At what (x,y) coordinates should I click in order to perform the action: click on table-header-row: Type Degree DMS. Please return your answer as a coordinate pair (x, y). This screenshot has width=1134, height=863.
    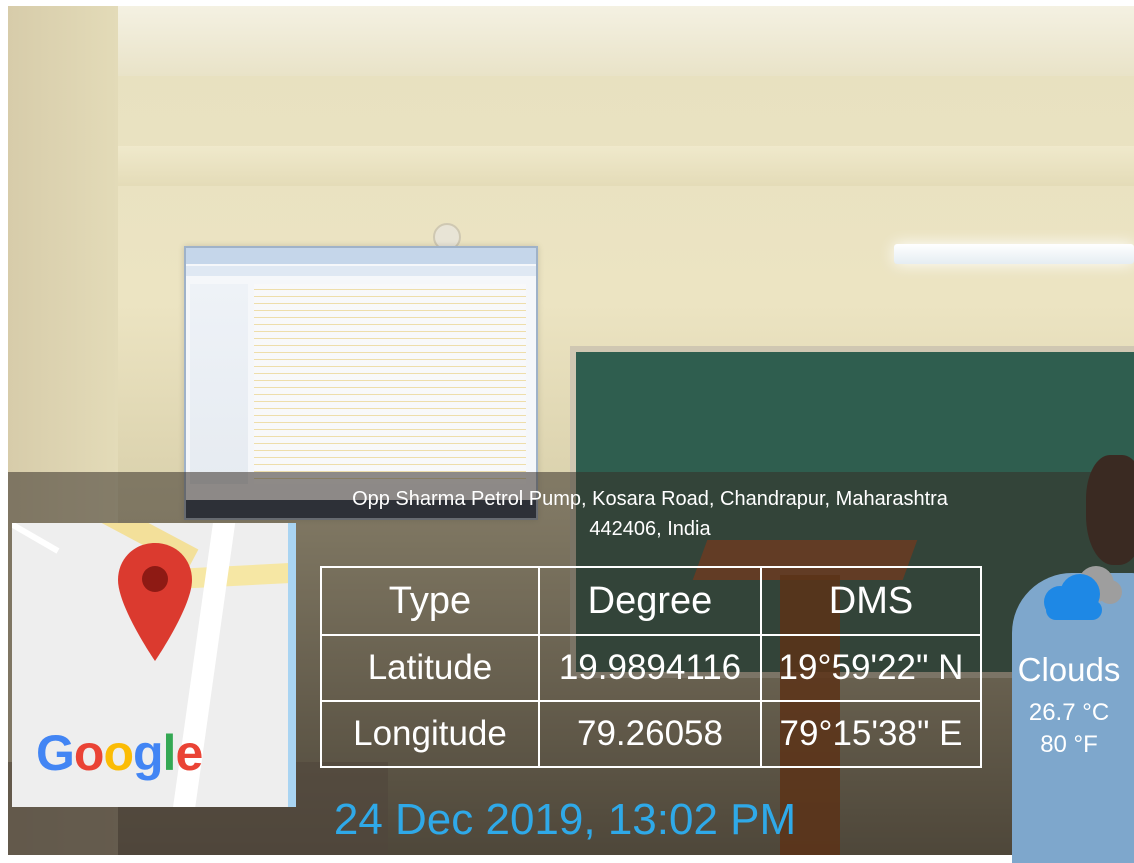
    Looking at the image, I should click on (651, 601).